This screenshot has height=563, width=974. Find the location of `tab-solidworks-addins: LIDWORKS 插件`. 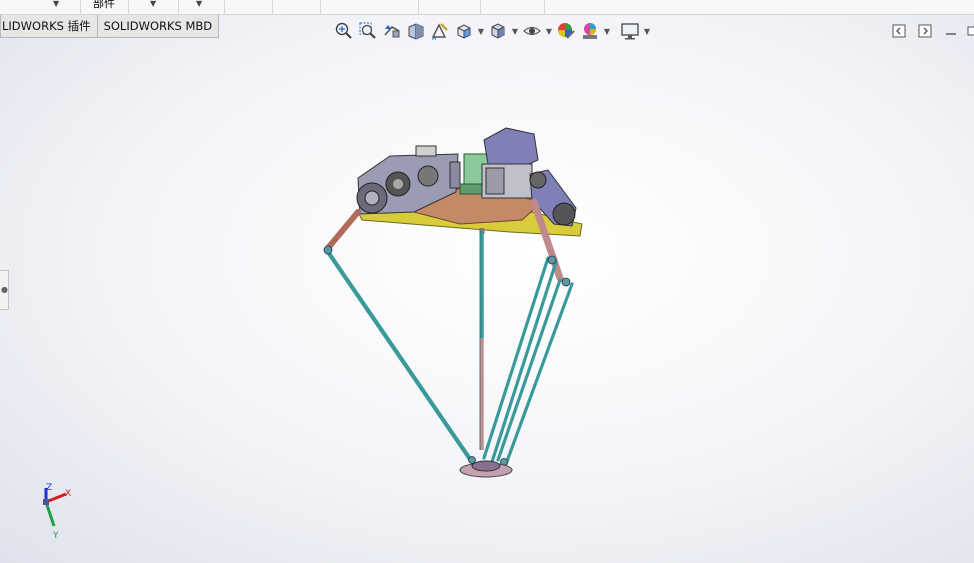

tab-solidworks-addins: LIDWORKS 插件 is located at coordinates (49, 26).